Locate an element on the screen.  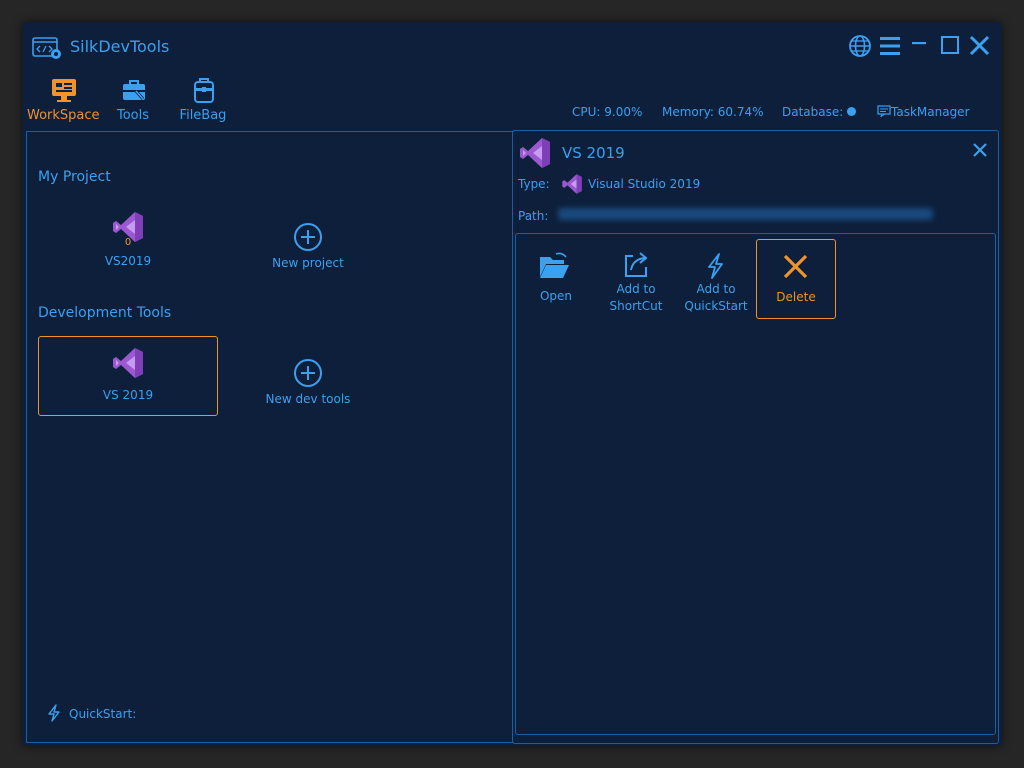
memory-usage: Memory: 60.74% is located at coordinates (713, 112).